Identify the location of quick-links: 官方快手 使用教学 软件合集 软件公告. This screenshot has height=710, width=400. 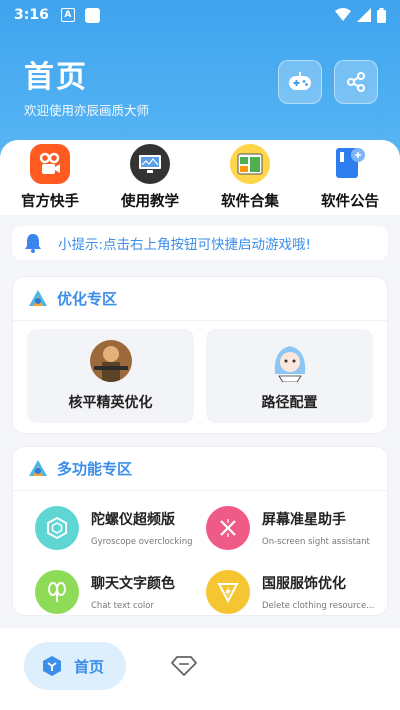
(200, 177).